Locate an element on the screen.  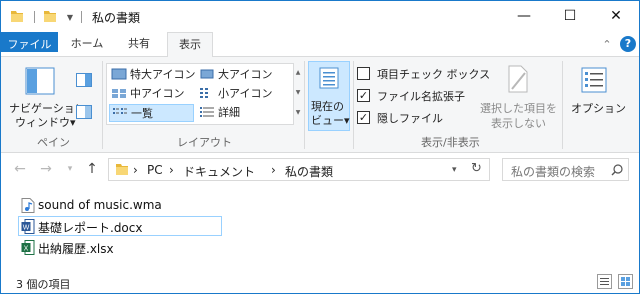
file-item: sound of music.wma is located at coordinates (93, 205).